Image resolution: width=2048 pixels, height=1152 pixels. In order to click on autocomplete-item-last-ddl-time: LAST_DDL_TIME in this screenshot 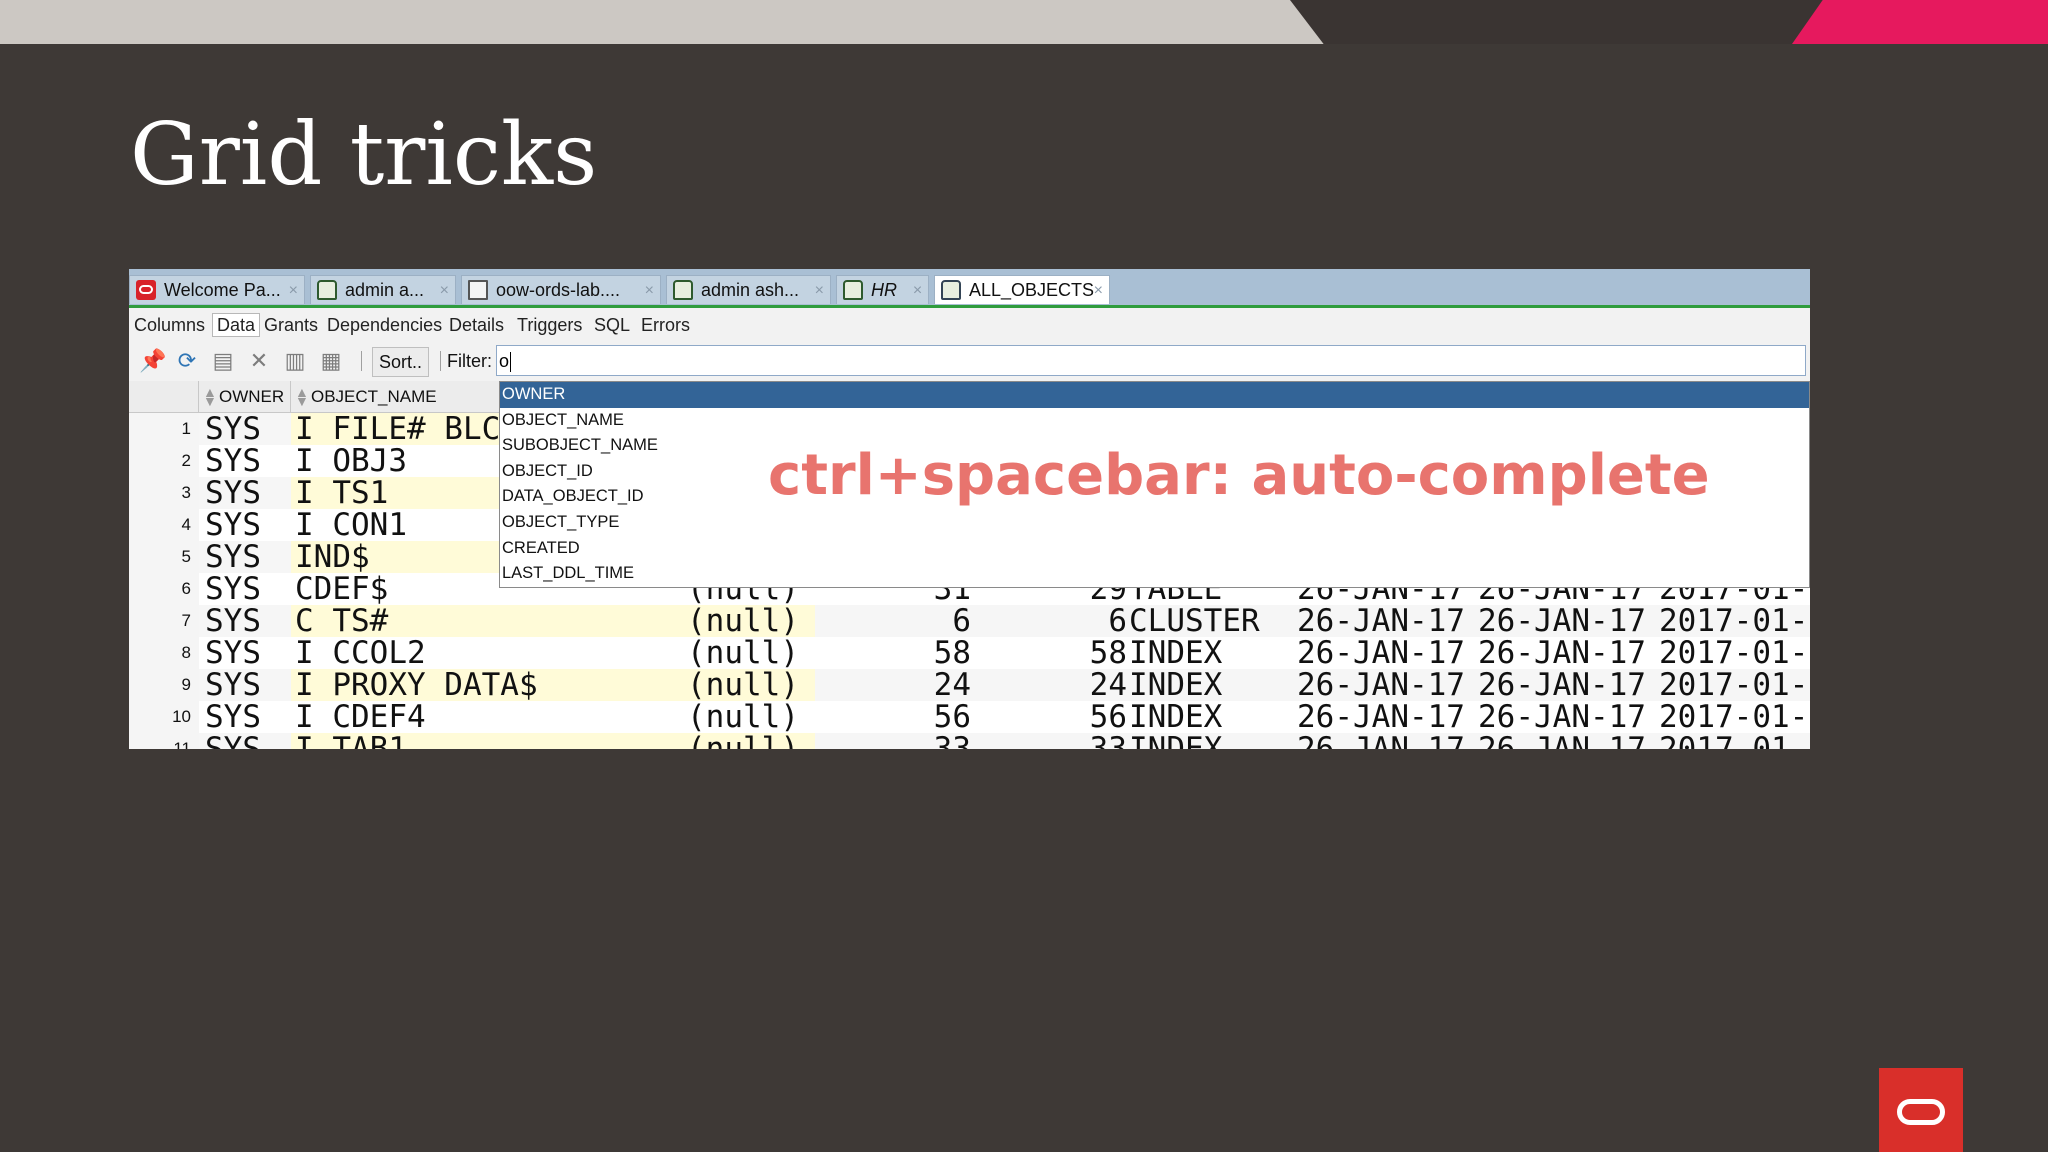, I will do `click(1154, 574)`.